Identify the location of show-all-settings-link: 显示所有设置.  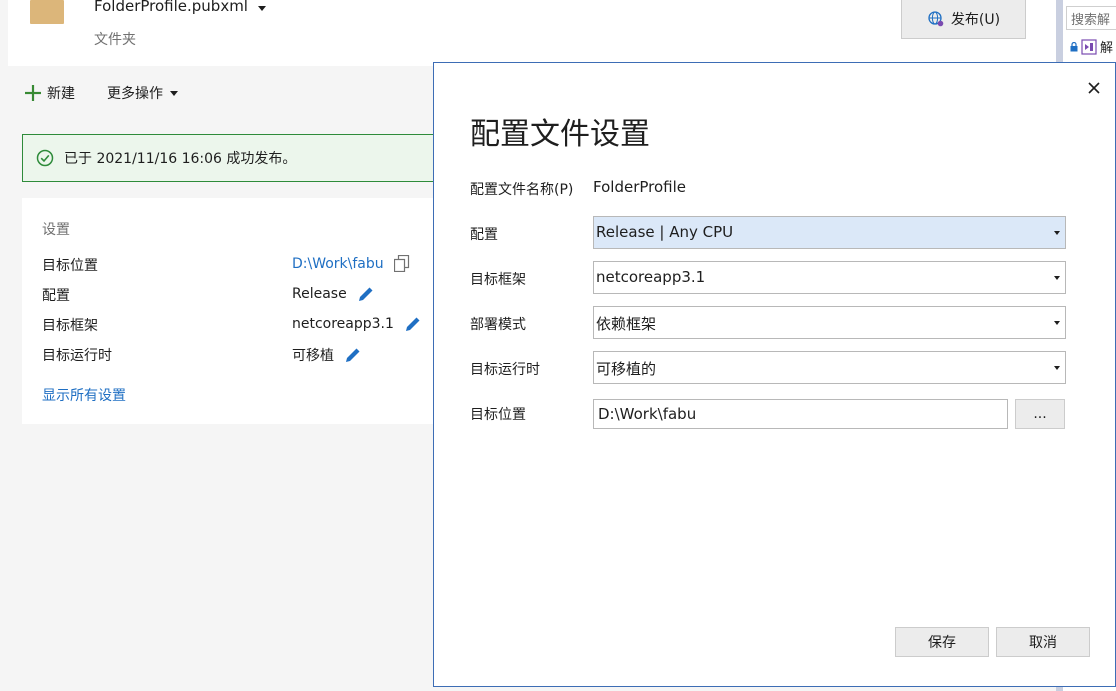
(84, 395).